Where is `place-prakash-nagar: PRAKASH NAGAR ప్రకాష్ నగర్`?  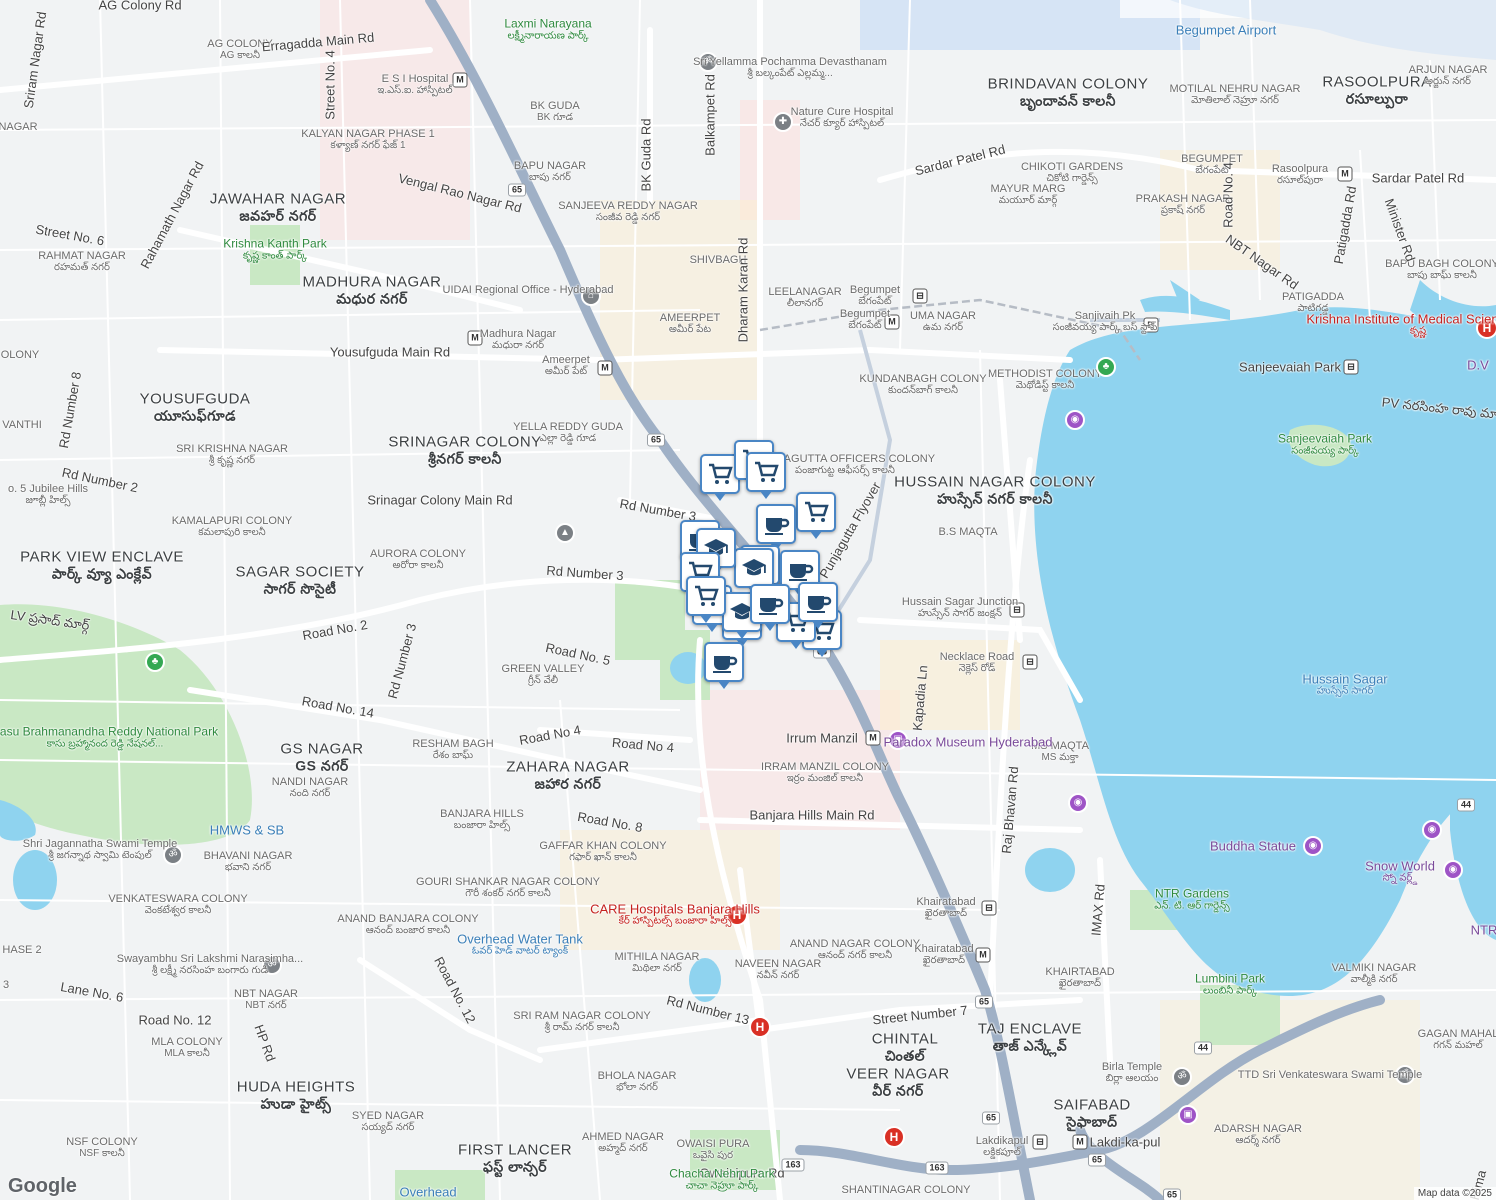
place-prakash-nagar: PRAKASH NAGAR ప్రకాష్ నగర్ is located at coordinates (1183, 204).